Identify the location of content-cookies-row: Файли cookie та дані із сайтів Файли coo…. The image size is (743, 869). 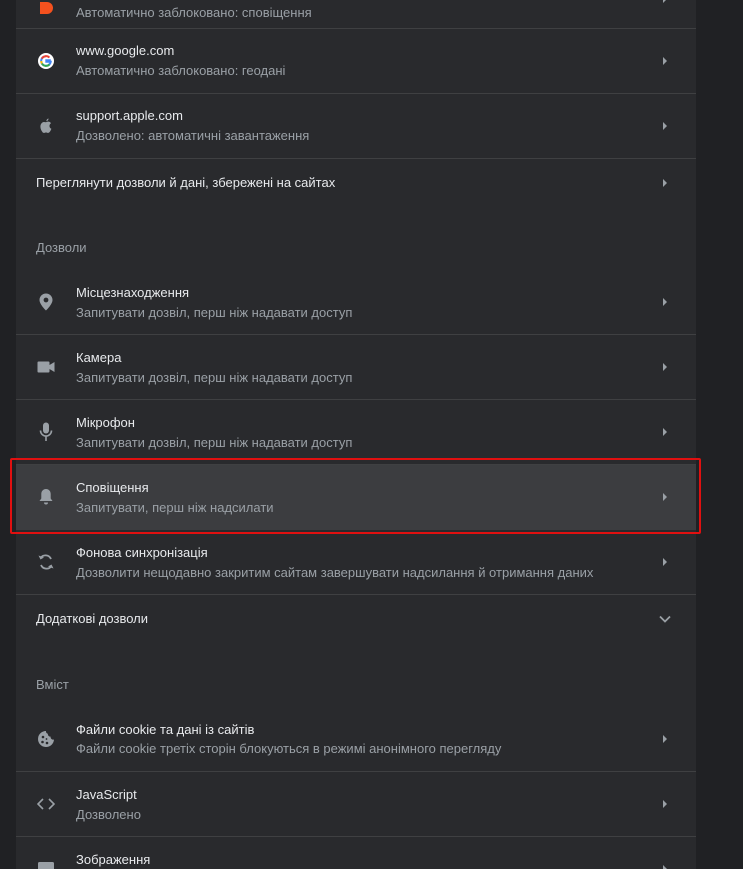
(356, 739).